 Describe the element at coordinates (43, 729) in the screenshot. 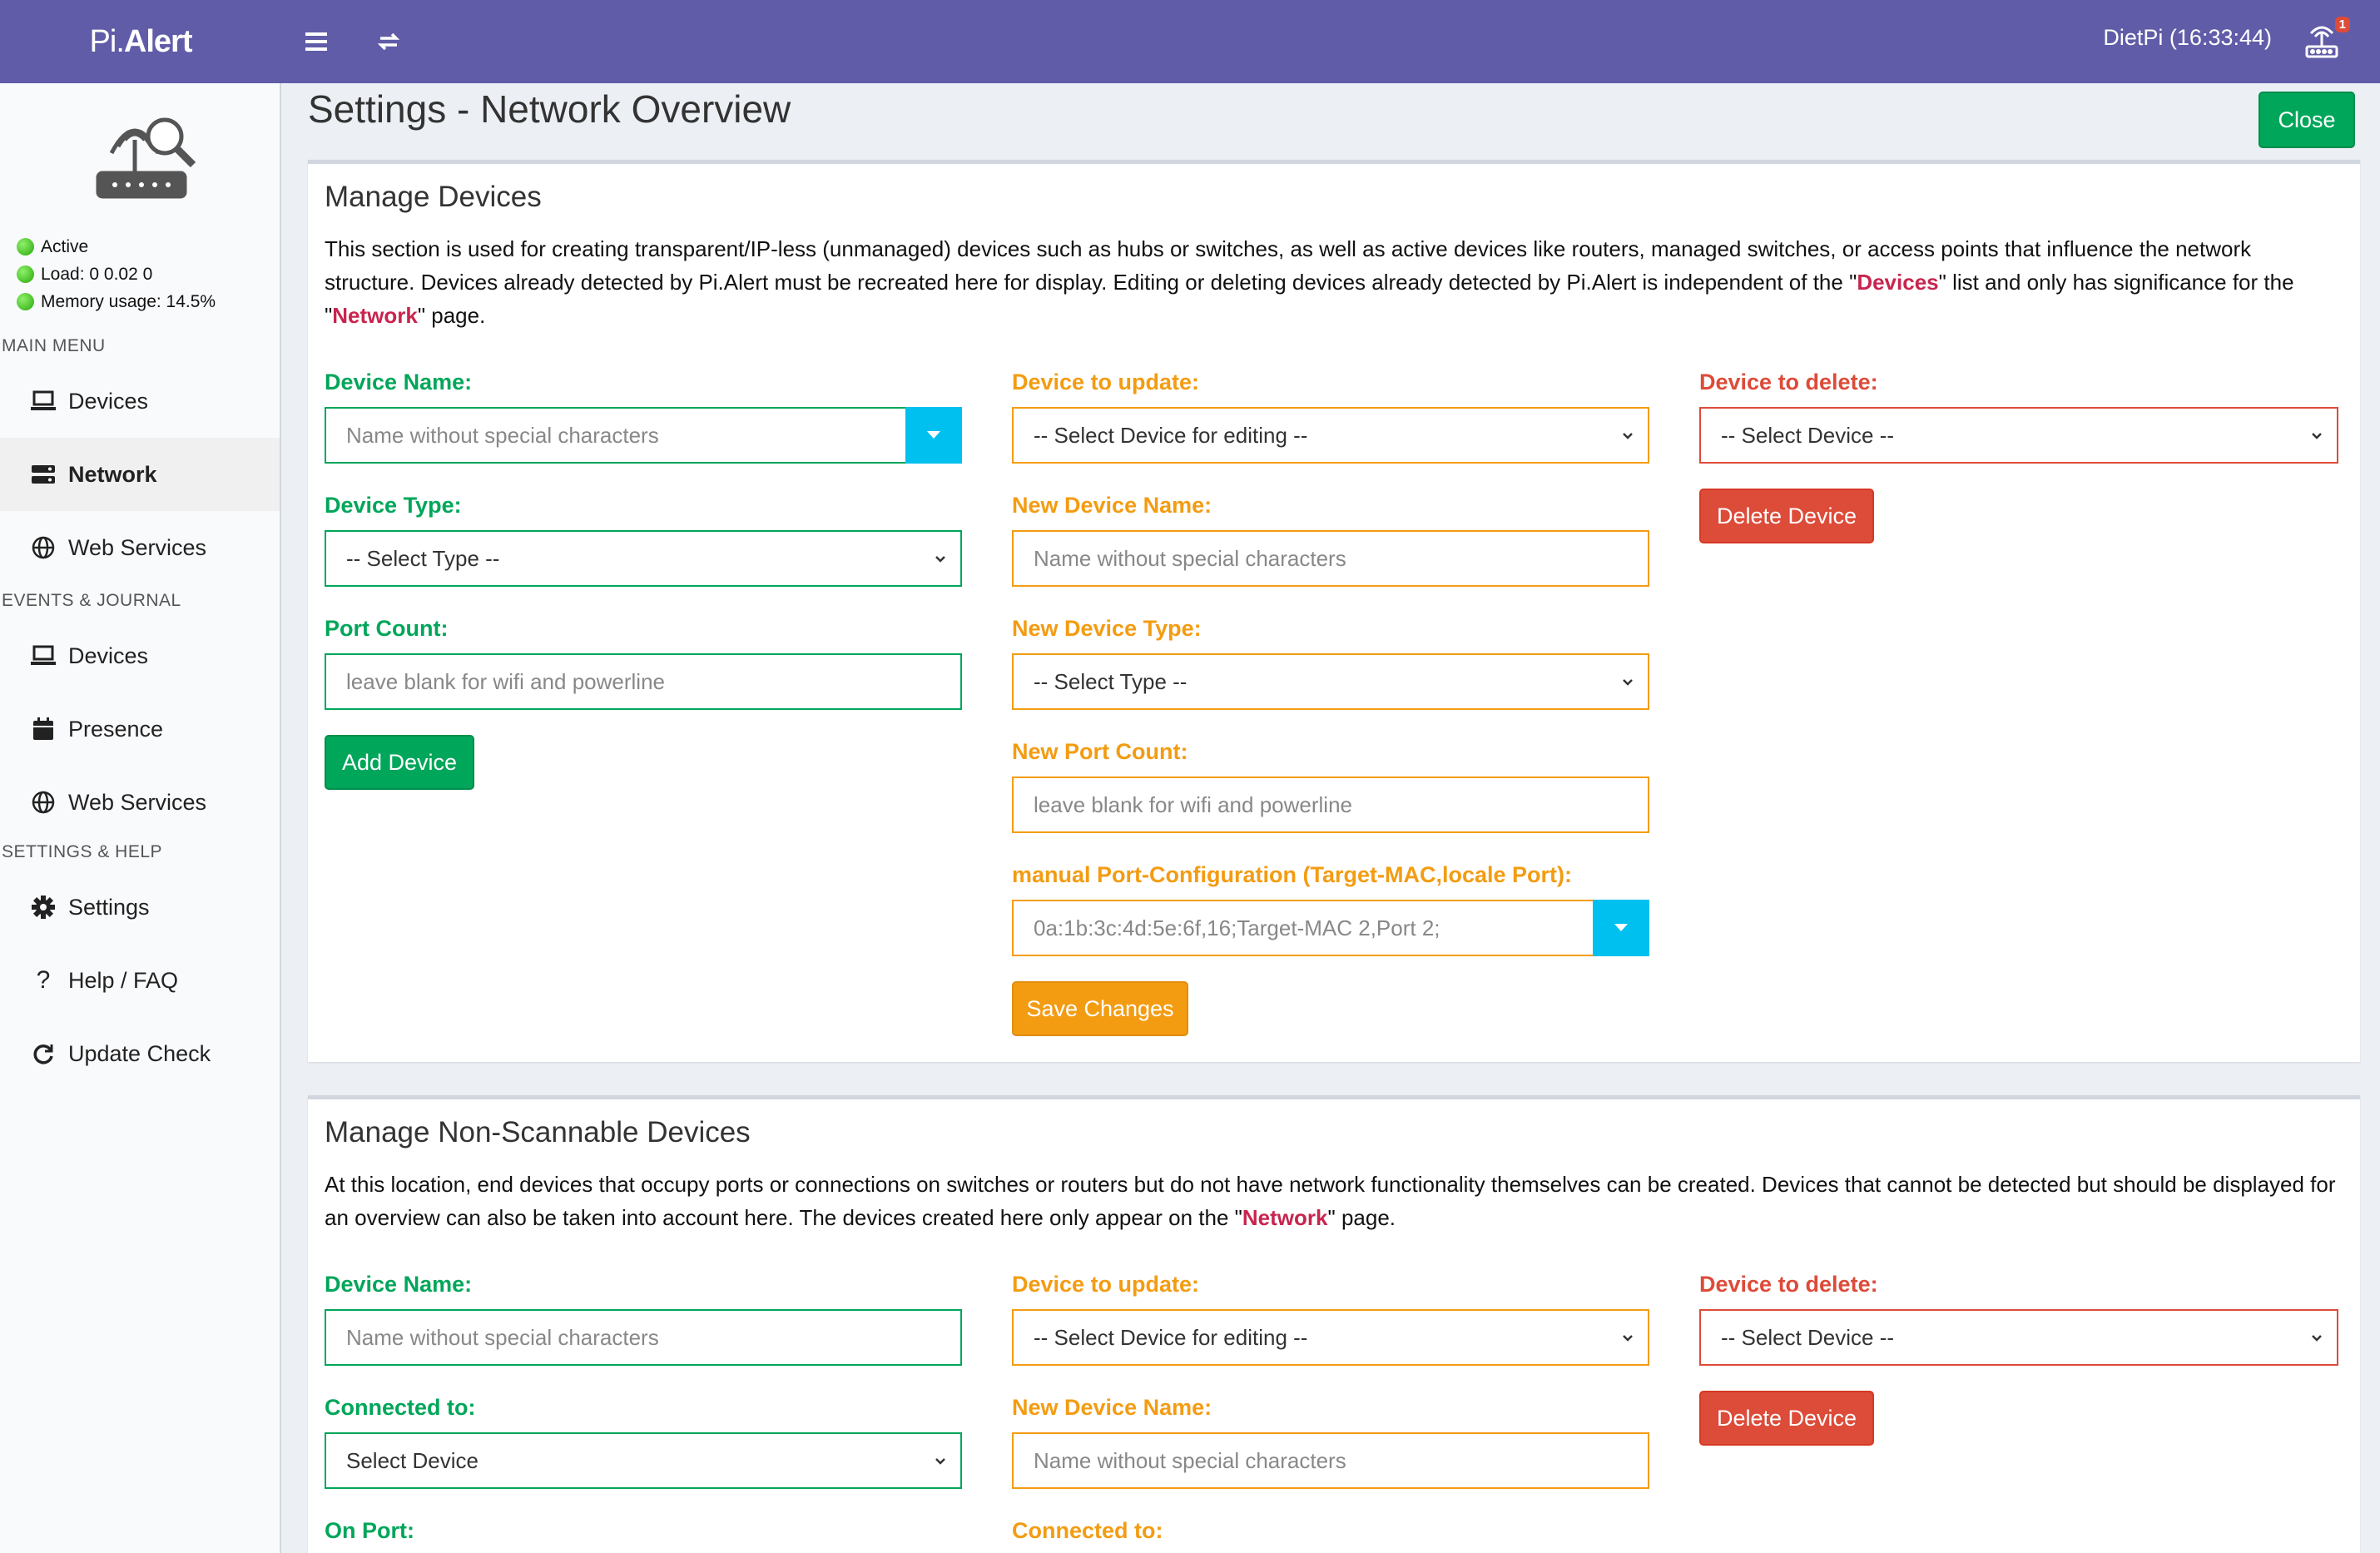

I see `calendar-icon` at that location.